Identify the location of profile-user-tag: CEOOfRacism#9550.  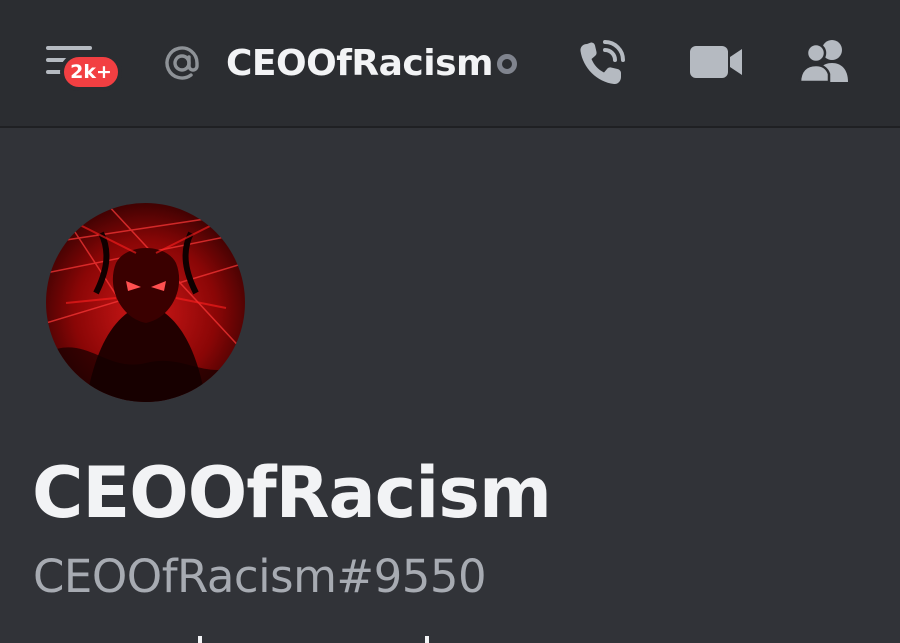
(260, 576).